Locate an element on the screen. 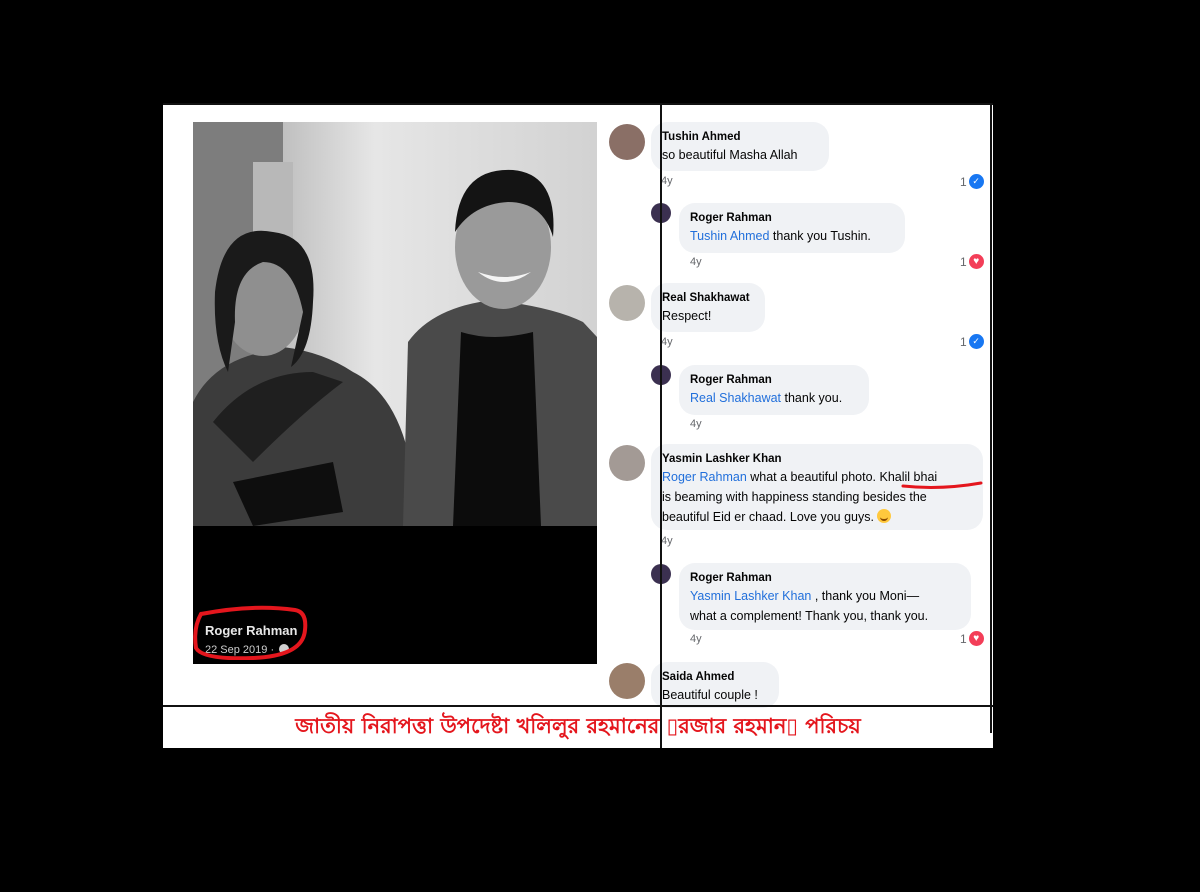 Image resolution: width=1200 pixels, height=892 pixels. comment-text: beautiful Eid er chaad. Love you guys. is located at coordinates (770, 517).